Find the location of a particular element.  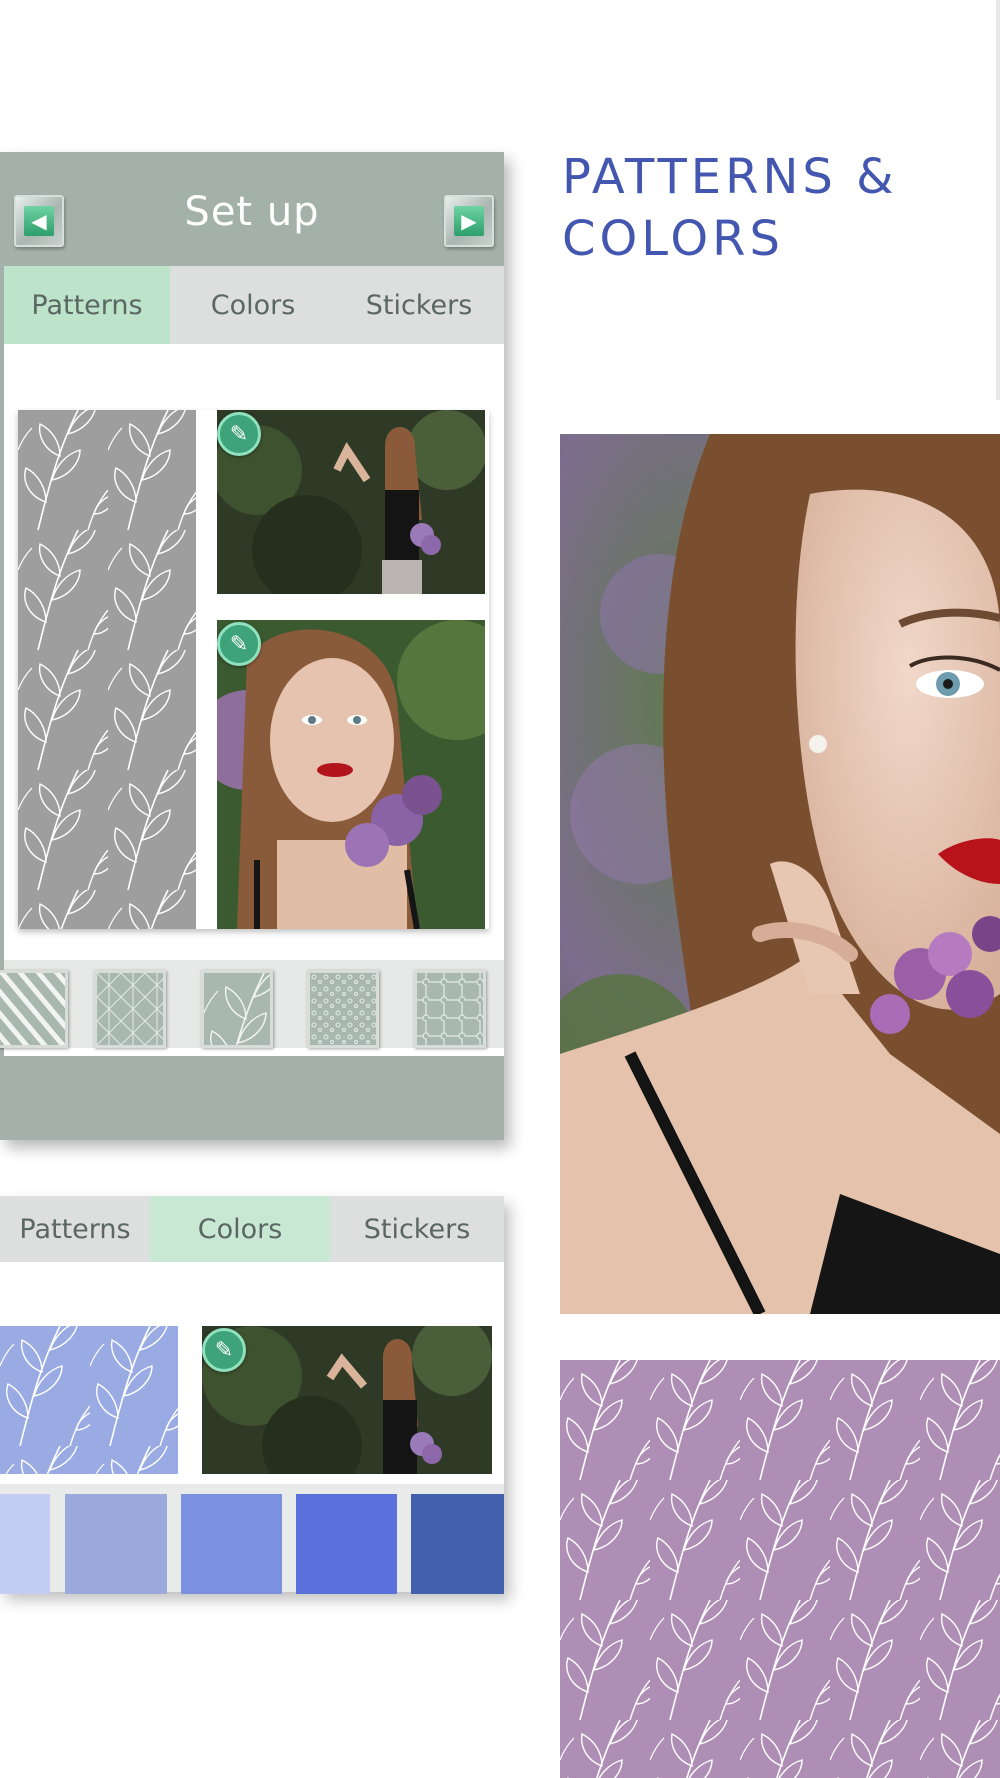

collage-preview-colors: ✎ is located at coordinates (247, 1400).